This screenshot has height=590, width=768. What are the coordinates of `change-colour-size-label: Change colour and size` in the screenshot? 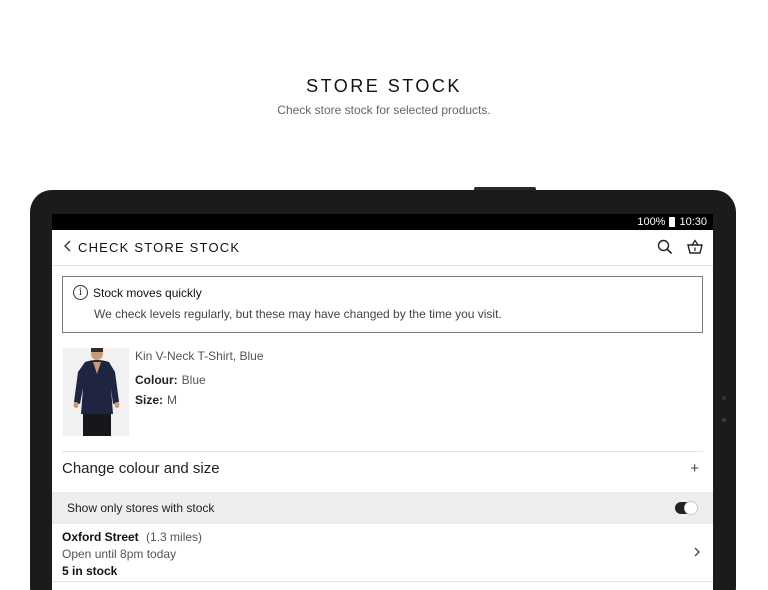 It's located at (141, 468).